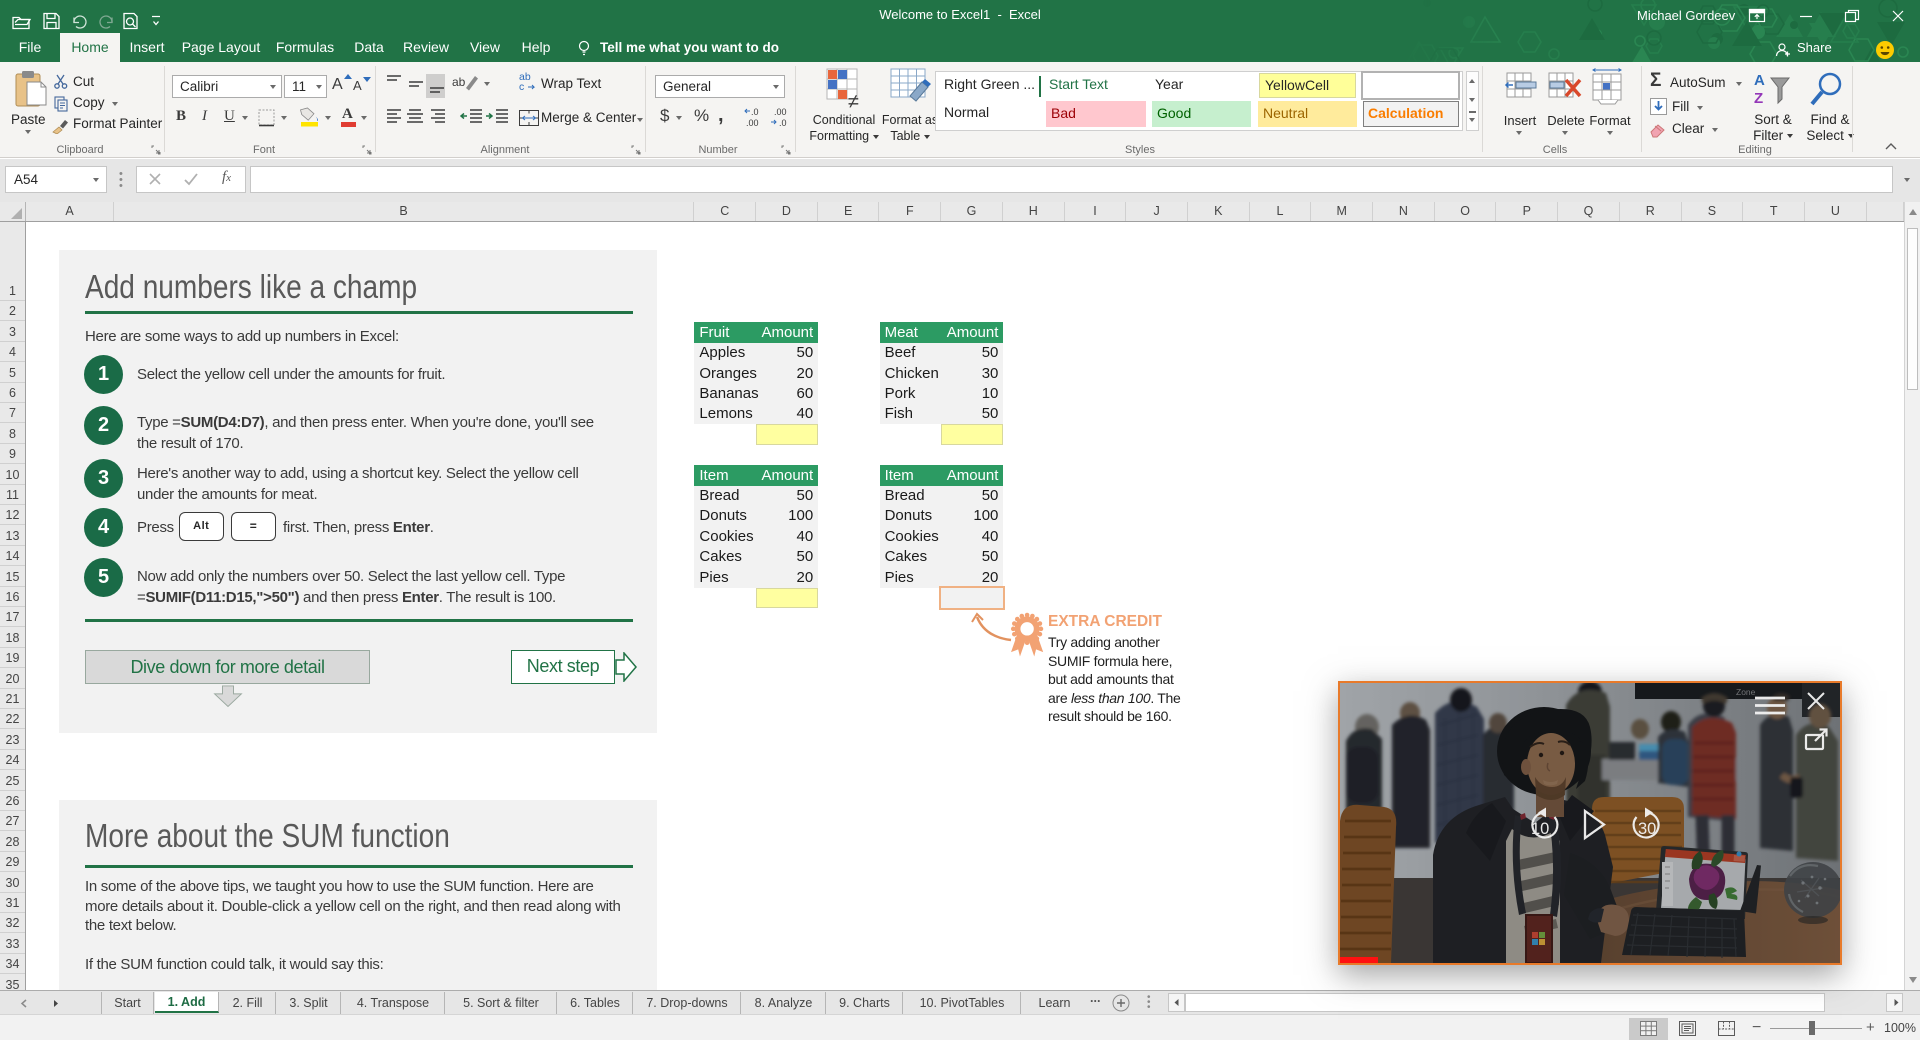 Image resolution: width=1920 pixels, height=1040 pixels. I want to click on svg-text: A, so click(1759, 80).